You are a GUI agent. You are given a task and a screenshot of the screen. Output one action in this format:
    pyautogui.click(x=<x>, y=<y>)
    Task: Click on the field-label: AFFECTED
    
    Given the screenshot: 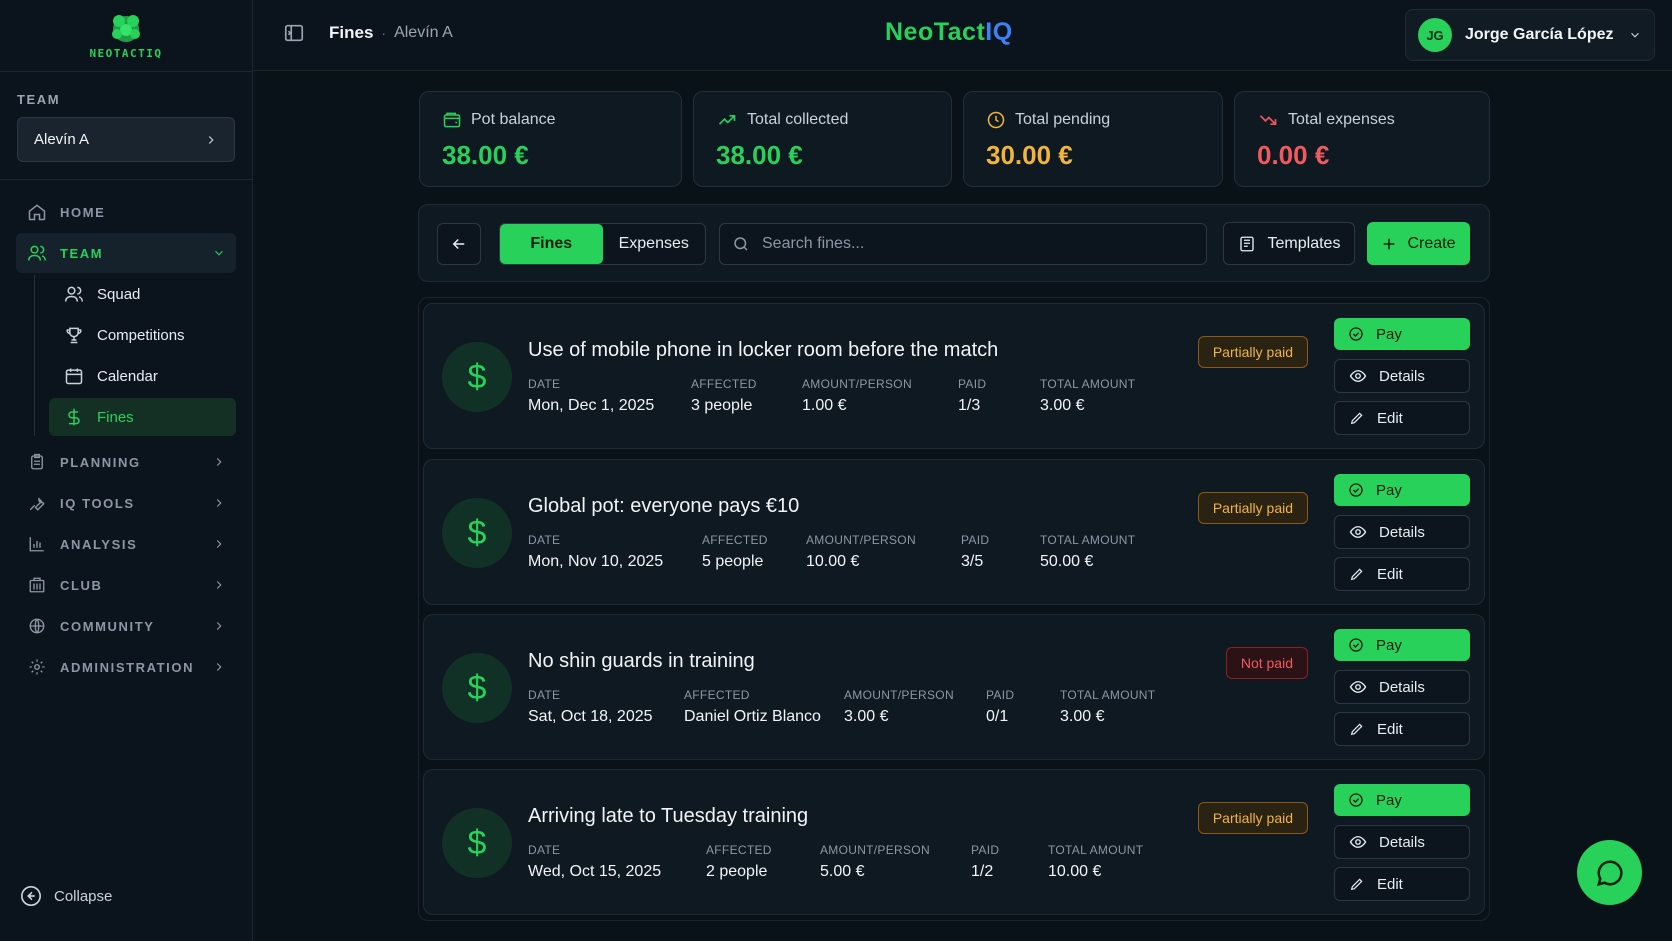 What is the action you would take?
    pyautogui.click(x=739, y=850)
    